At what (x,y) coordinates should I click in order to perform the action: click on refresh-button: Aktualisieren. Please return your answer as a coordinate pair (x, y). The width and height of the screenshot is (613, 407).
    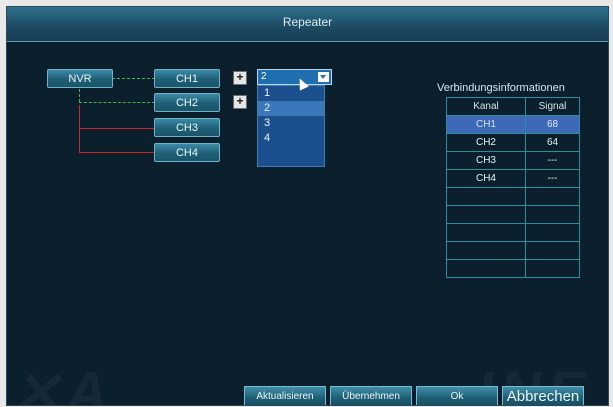
    Looking at the image, I should click on (285, 395).